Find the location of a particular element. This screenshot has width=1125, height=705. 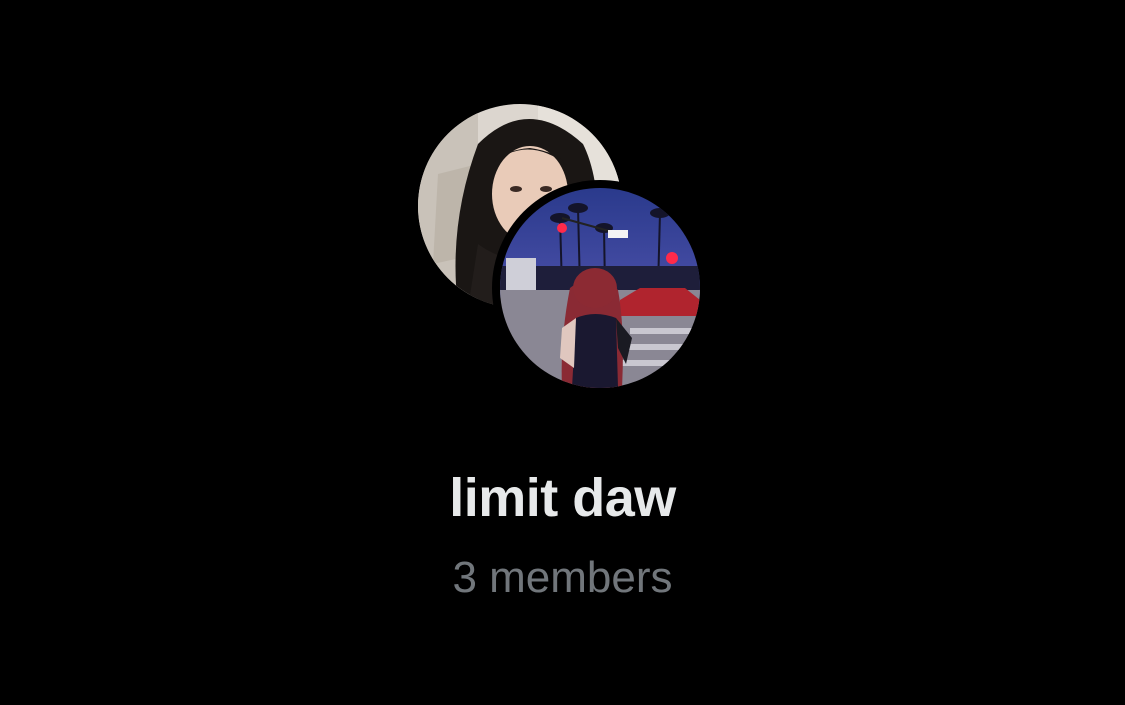

member-avatar-street is located at coordinates (600, 288).